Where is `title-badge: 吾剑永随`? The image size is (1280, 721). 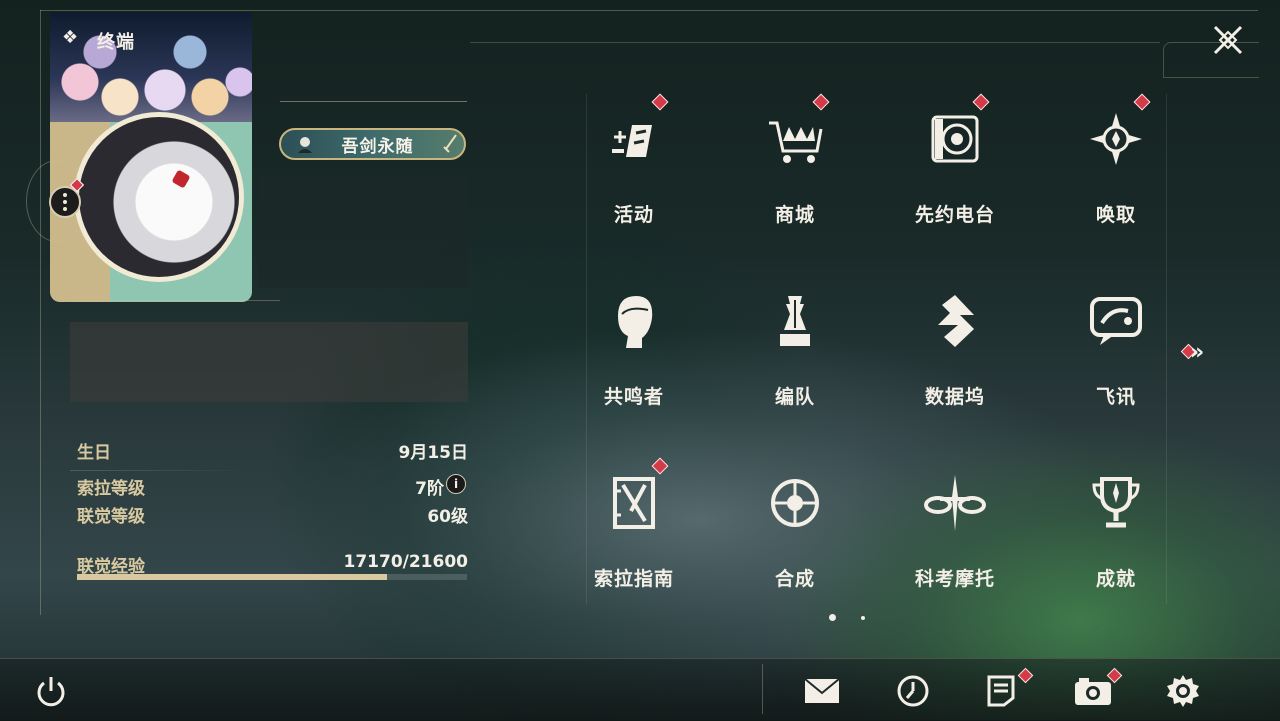
title-badge: 吾剑永随 is located at coordinates (372, 144).